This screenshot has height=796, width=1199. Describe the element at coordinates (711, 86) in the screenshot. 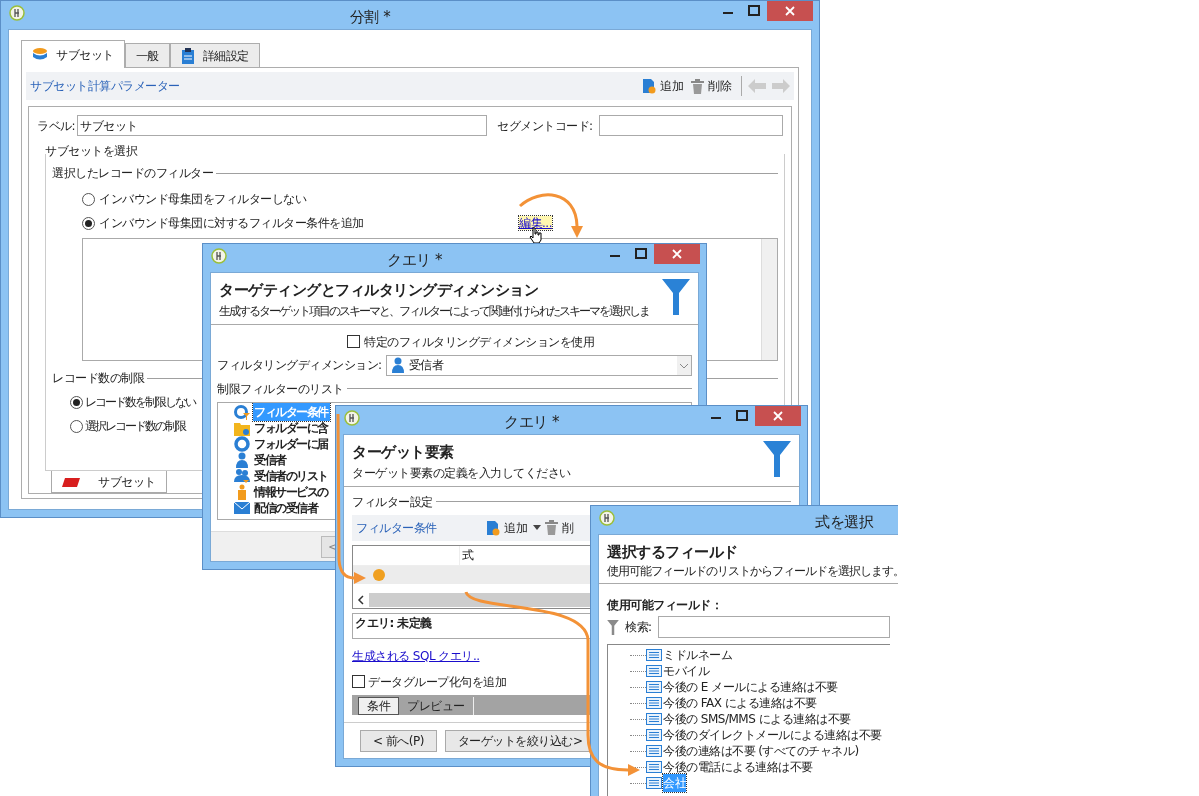

I see `delete-button: 削除` at that location.